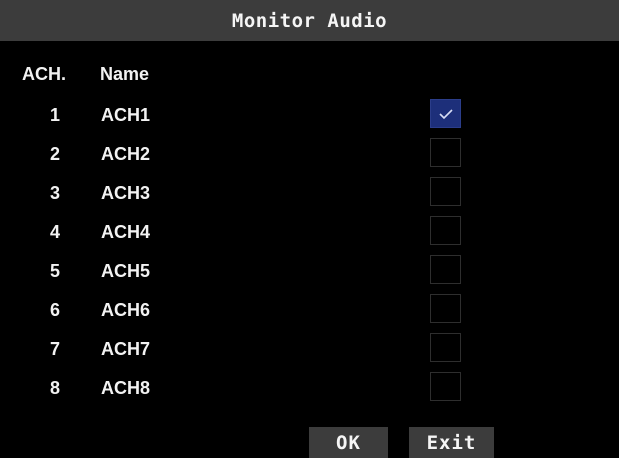 The image size is (619, 458). What do you see at coordinates (54, 193) in the screenshot?
I see `channel-number: 3` at bounding box center [54, 193].